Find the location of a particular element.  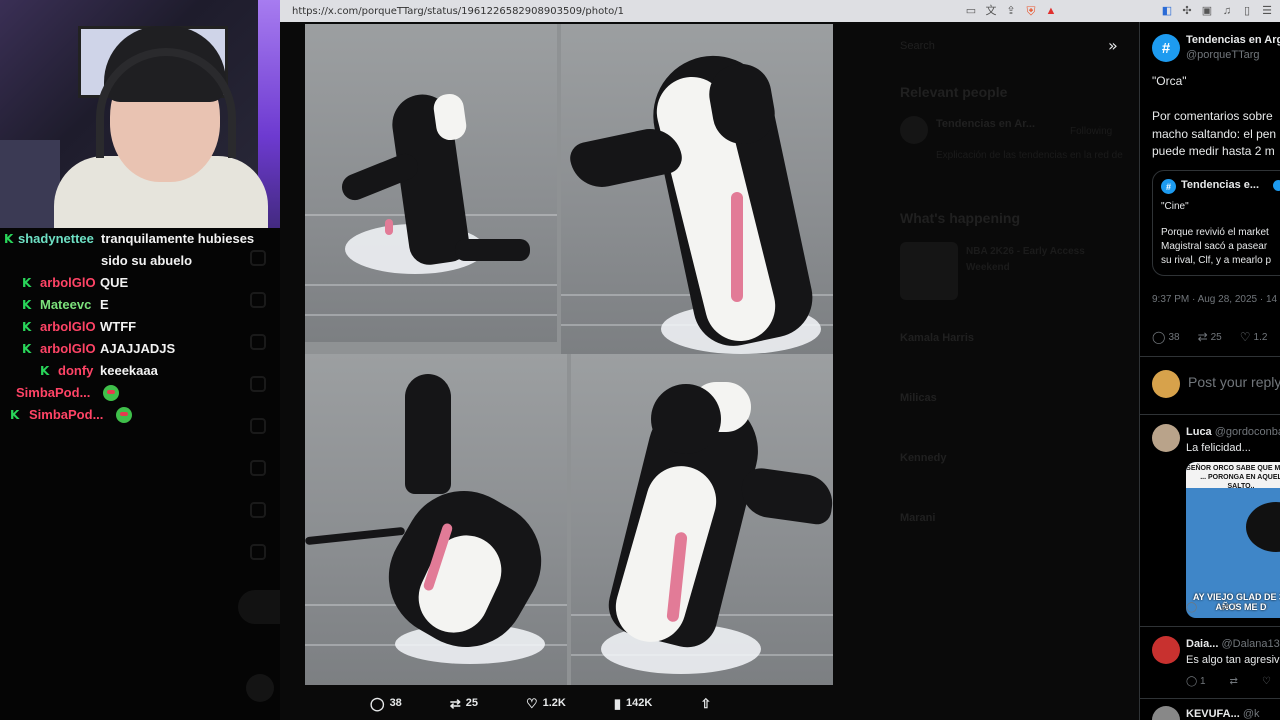

verified-icon is located at coordinates (1276, 185).